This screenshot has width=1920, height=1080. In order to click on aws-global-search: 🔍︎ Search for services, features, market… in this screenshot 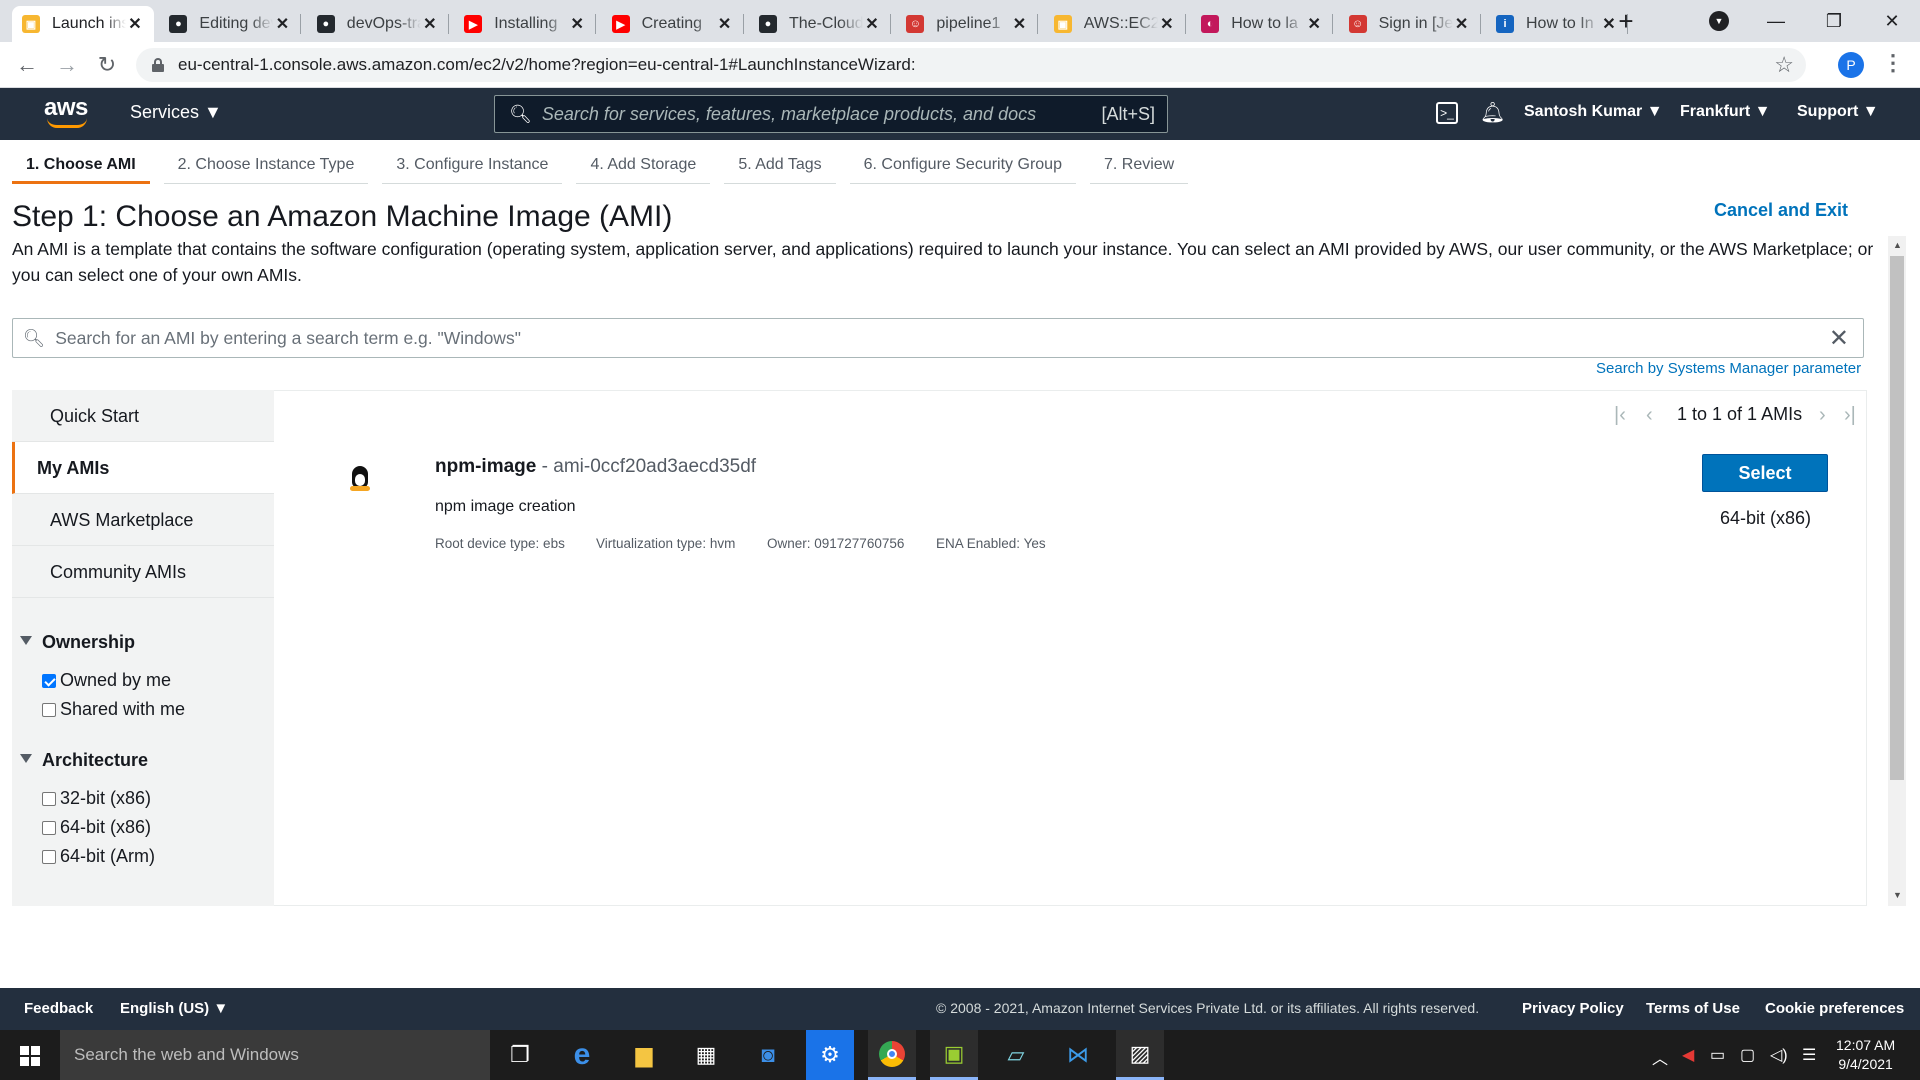, I will do `click(831, 114)`.